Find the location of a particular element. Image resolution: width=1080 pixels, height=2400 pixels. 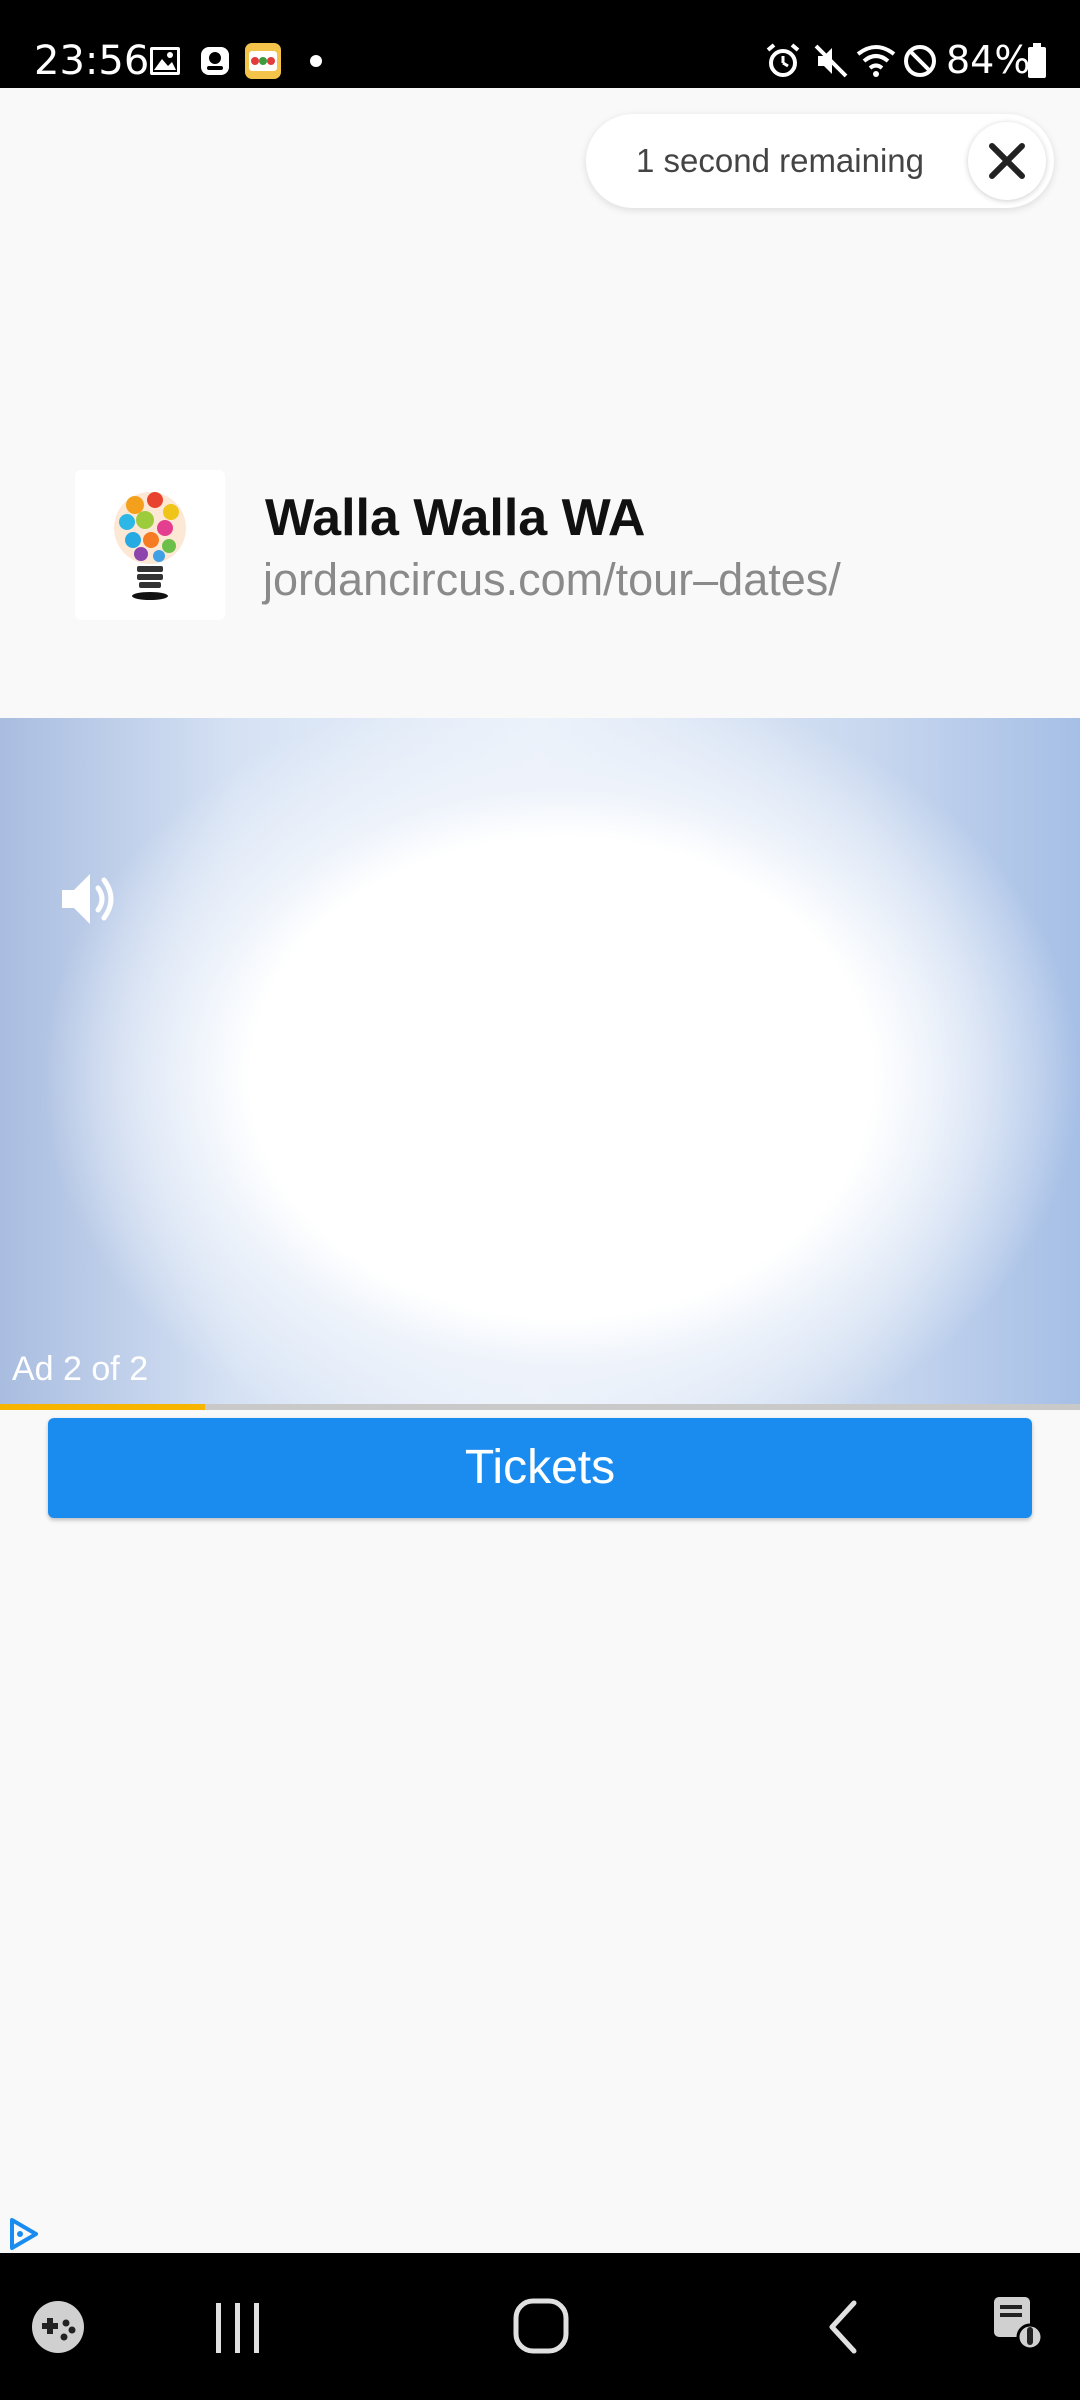

navigation-bar is located at coordinates (540, 2326).